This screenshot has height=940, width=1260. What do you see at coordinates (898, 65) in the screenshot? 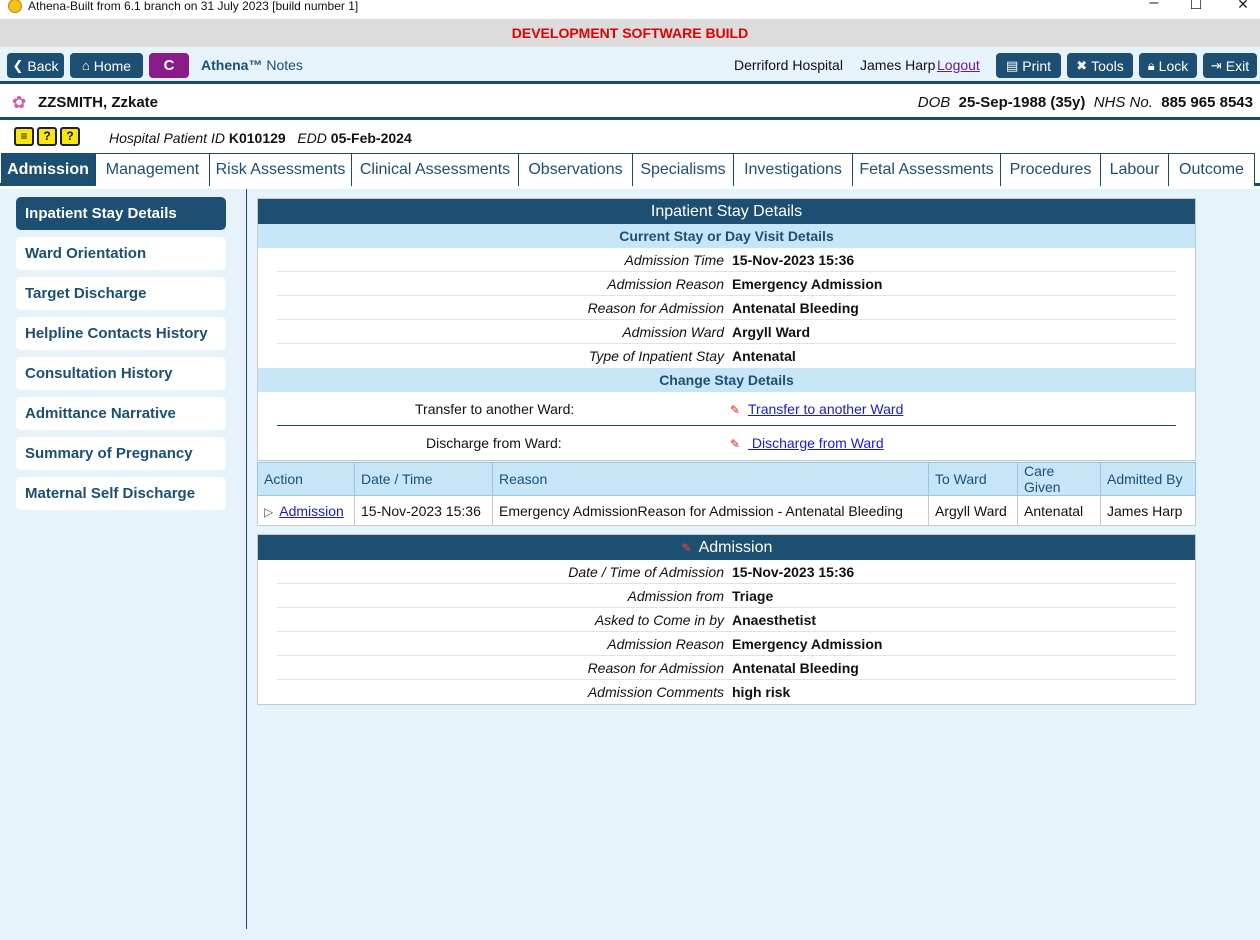
I see `user-name: James Harp` at bounding box center [898, 65].